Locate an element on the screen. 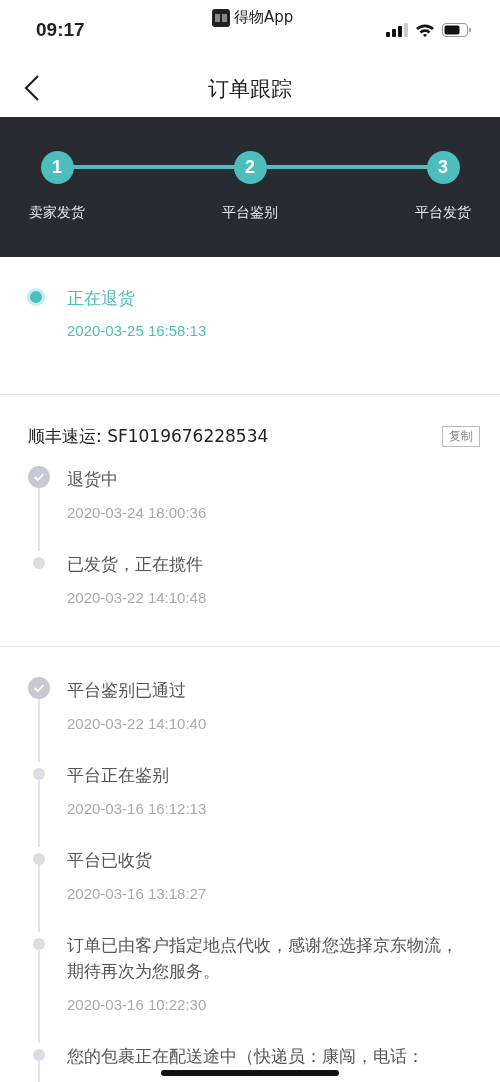 The width and height of the screenshot is (500, 1082). event-time: 2020-03-24 18:00:36 is located at coordinates (137, 512).